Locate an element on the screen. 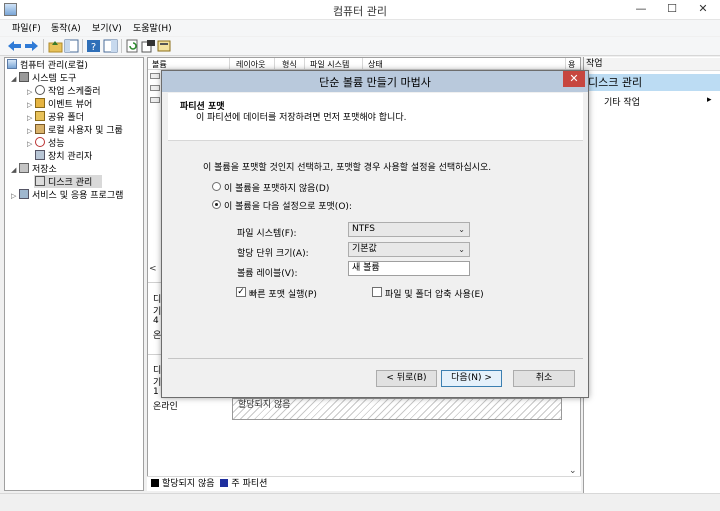 The image size is (720, 511). bottom-status-strip is located at coordinates (360, 502).